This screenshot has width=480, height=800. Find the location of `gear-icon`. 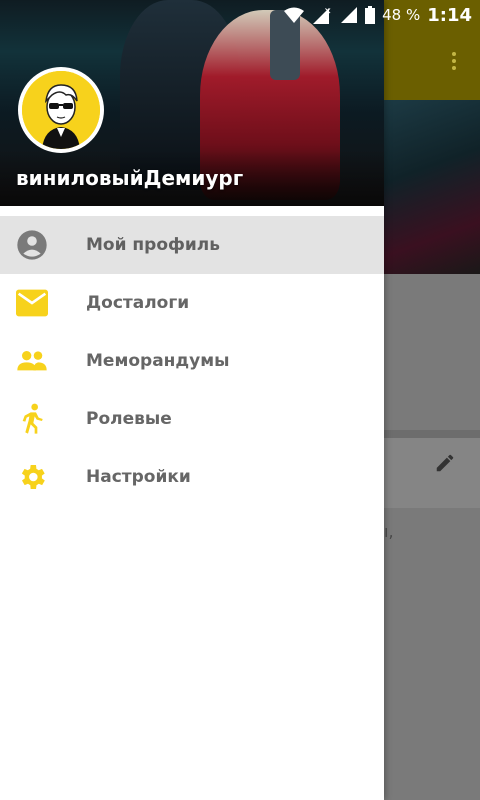

gear-icon is located at coordinates (32, 477).